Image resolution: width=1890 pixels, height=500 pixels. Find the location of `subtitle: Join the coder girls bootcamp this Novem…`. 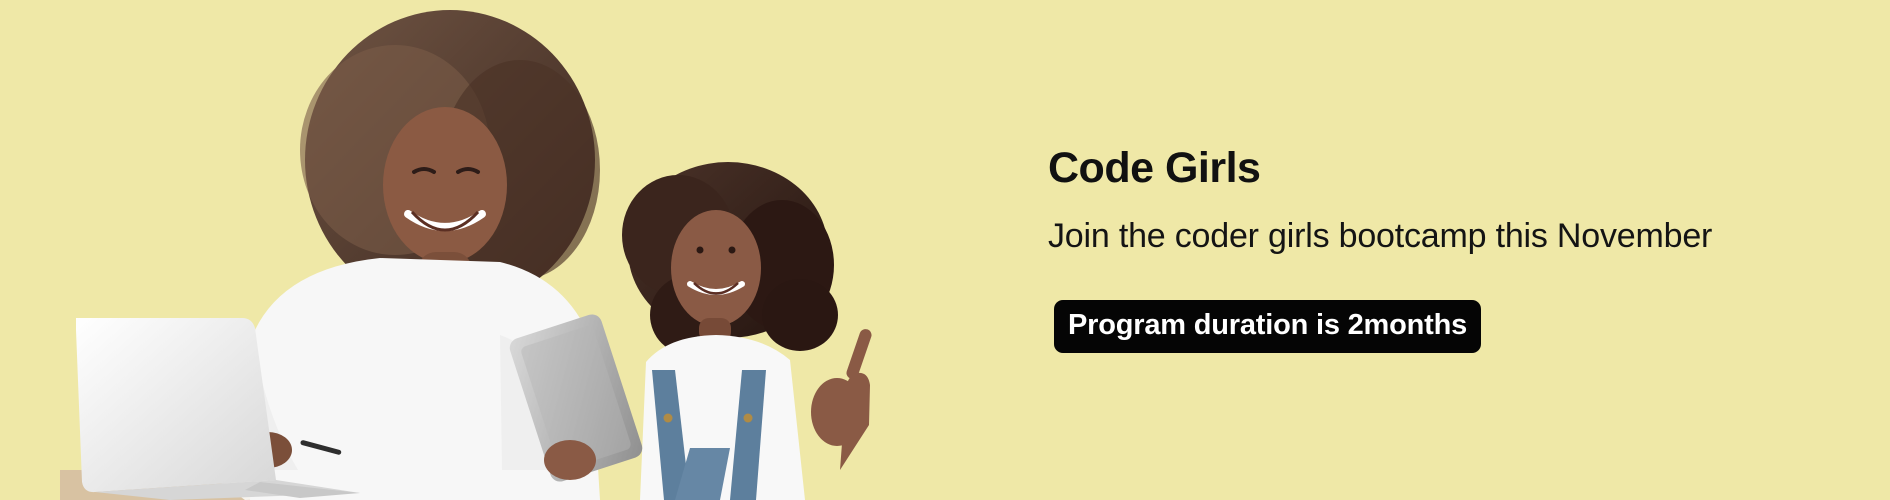

subtitle: Join the coder girls bootcamp this Novem… is located at coordinates (1380, 236).